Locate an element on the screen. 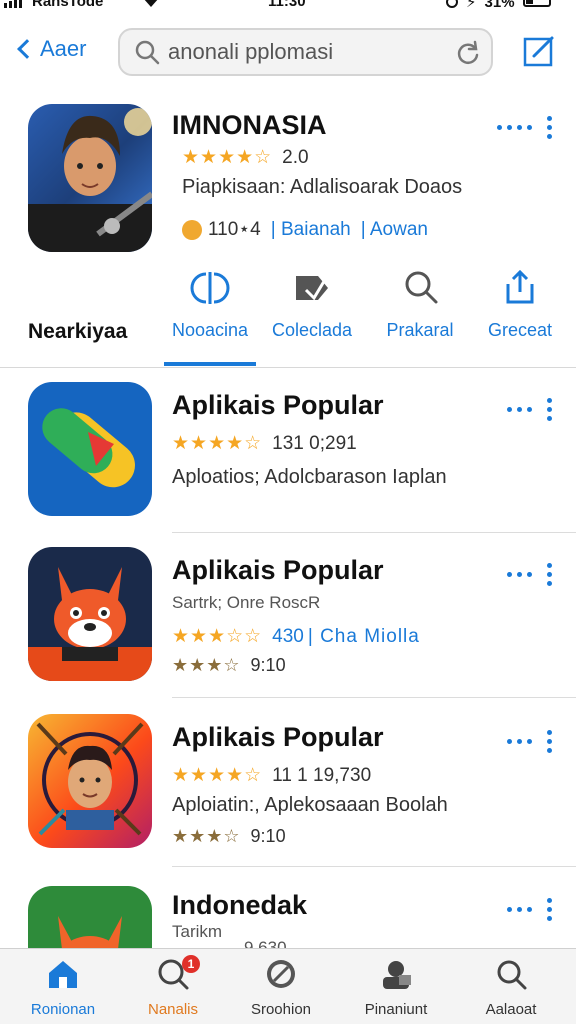 This screenshot has height=1024, width=576. featured-app-count: 110⋆4 is located at coordinates (234, 229).